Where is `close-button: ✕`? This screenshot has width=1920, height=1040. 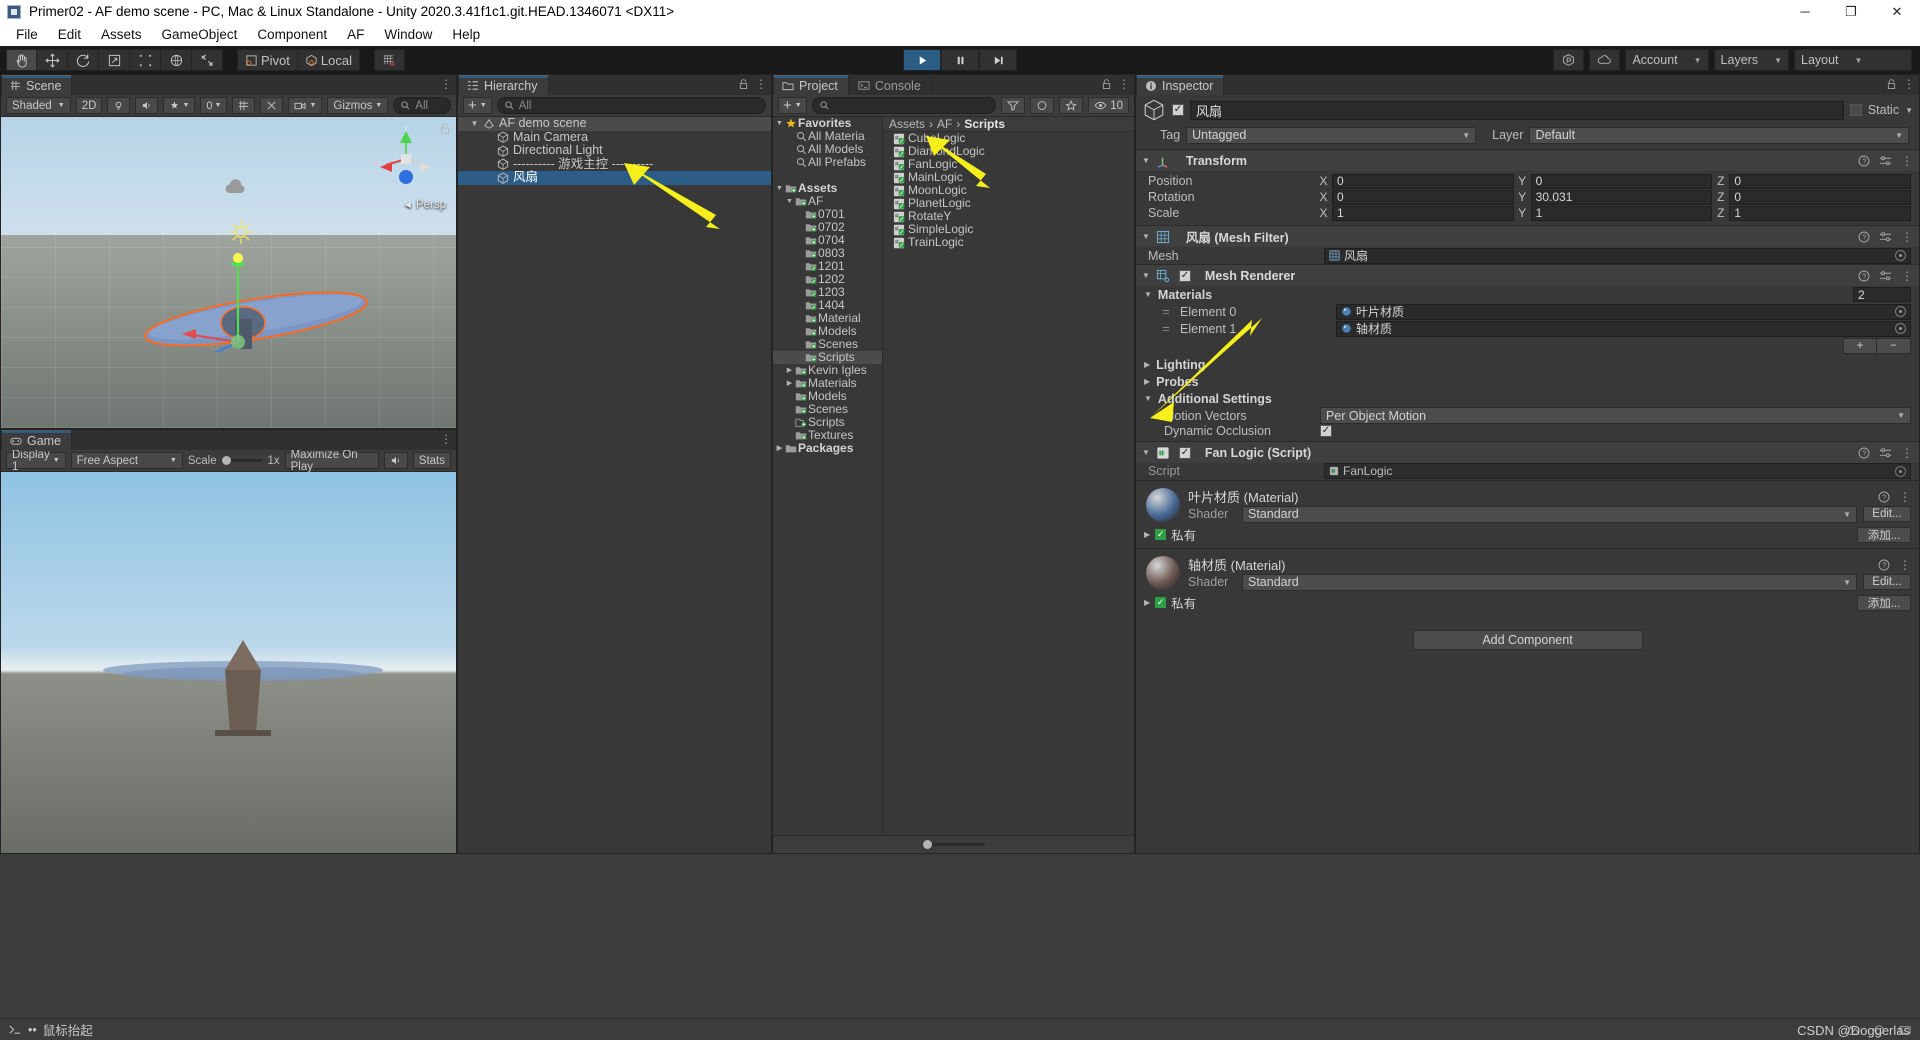
close-button: ✕ is located at coordinates (1897, 11).